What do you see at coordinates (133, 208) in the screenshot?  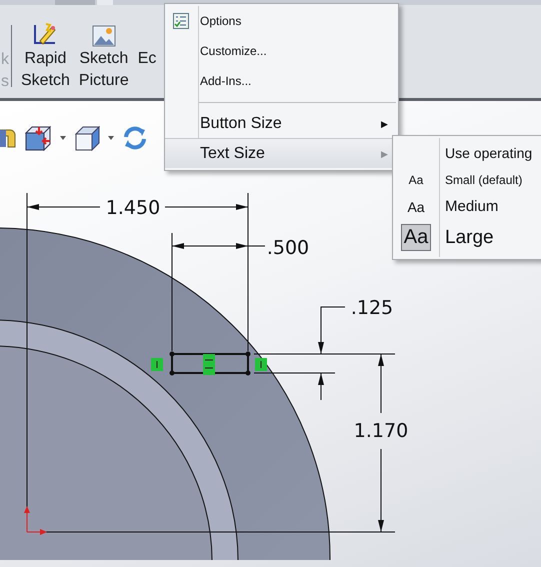 I see `dimension-value: 1.450` at bounding box center [133, 208].